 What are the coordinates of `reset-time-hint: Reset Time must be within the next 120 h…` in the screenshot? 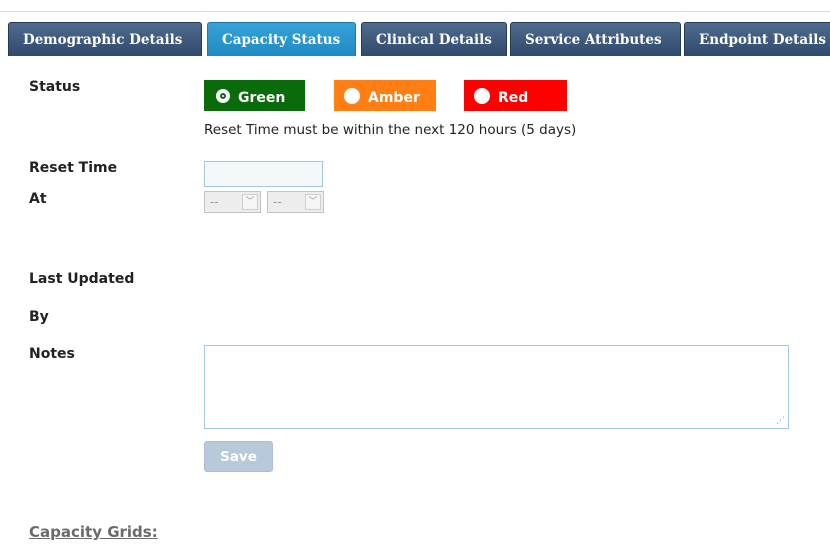 It's located at (390, 130).